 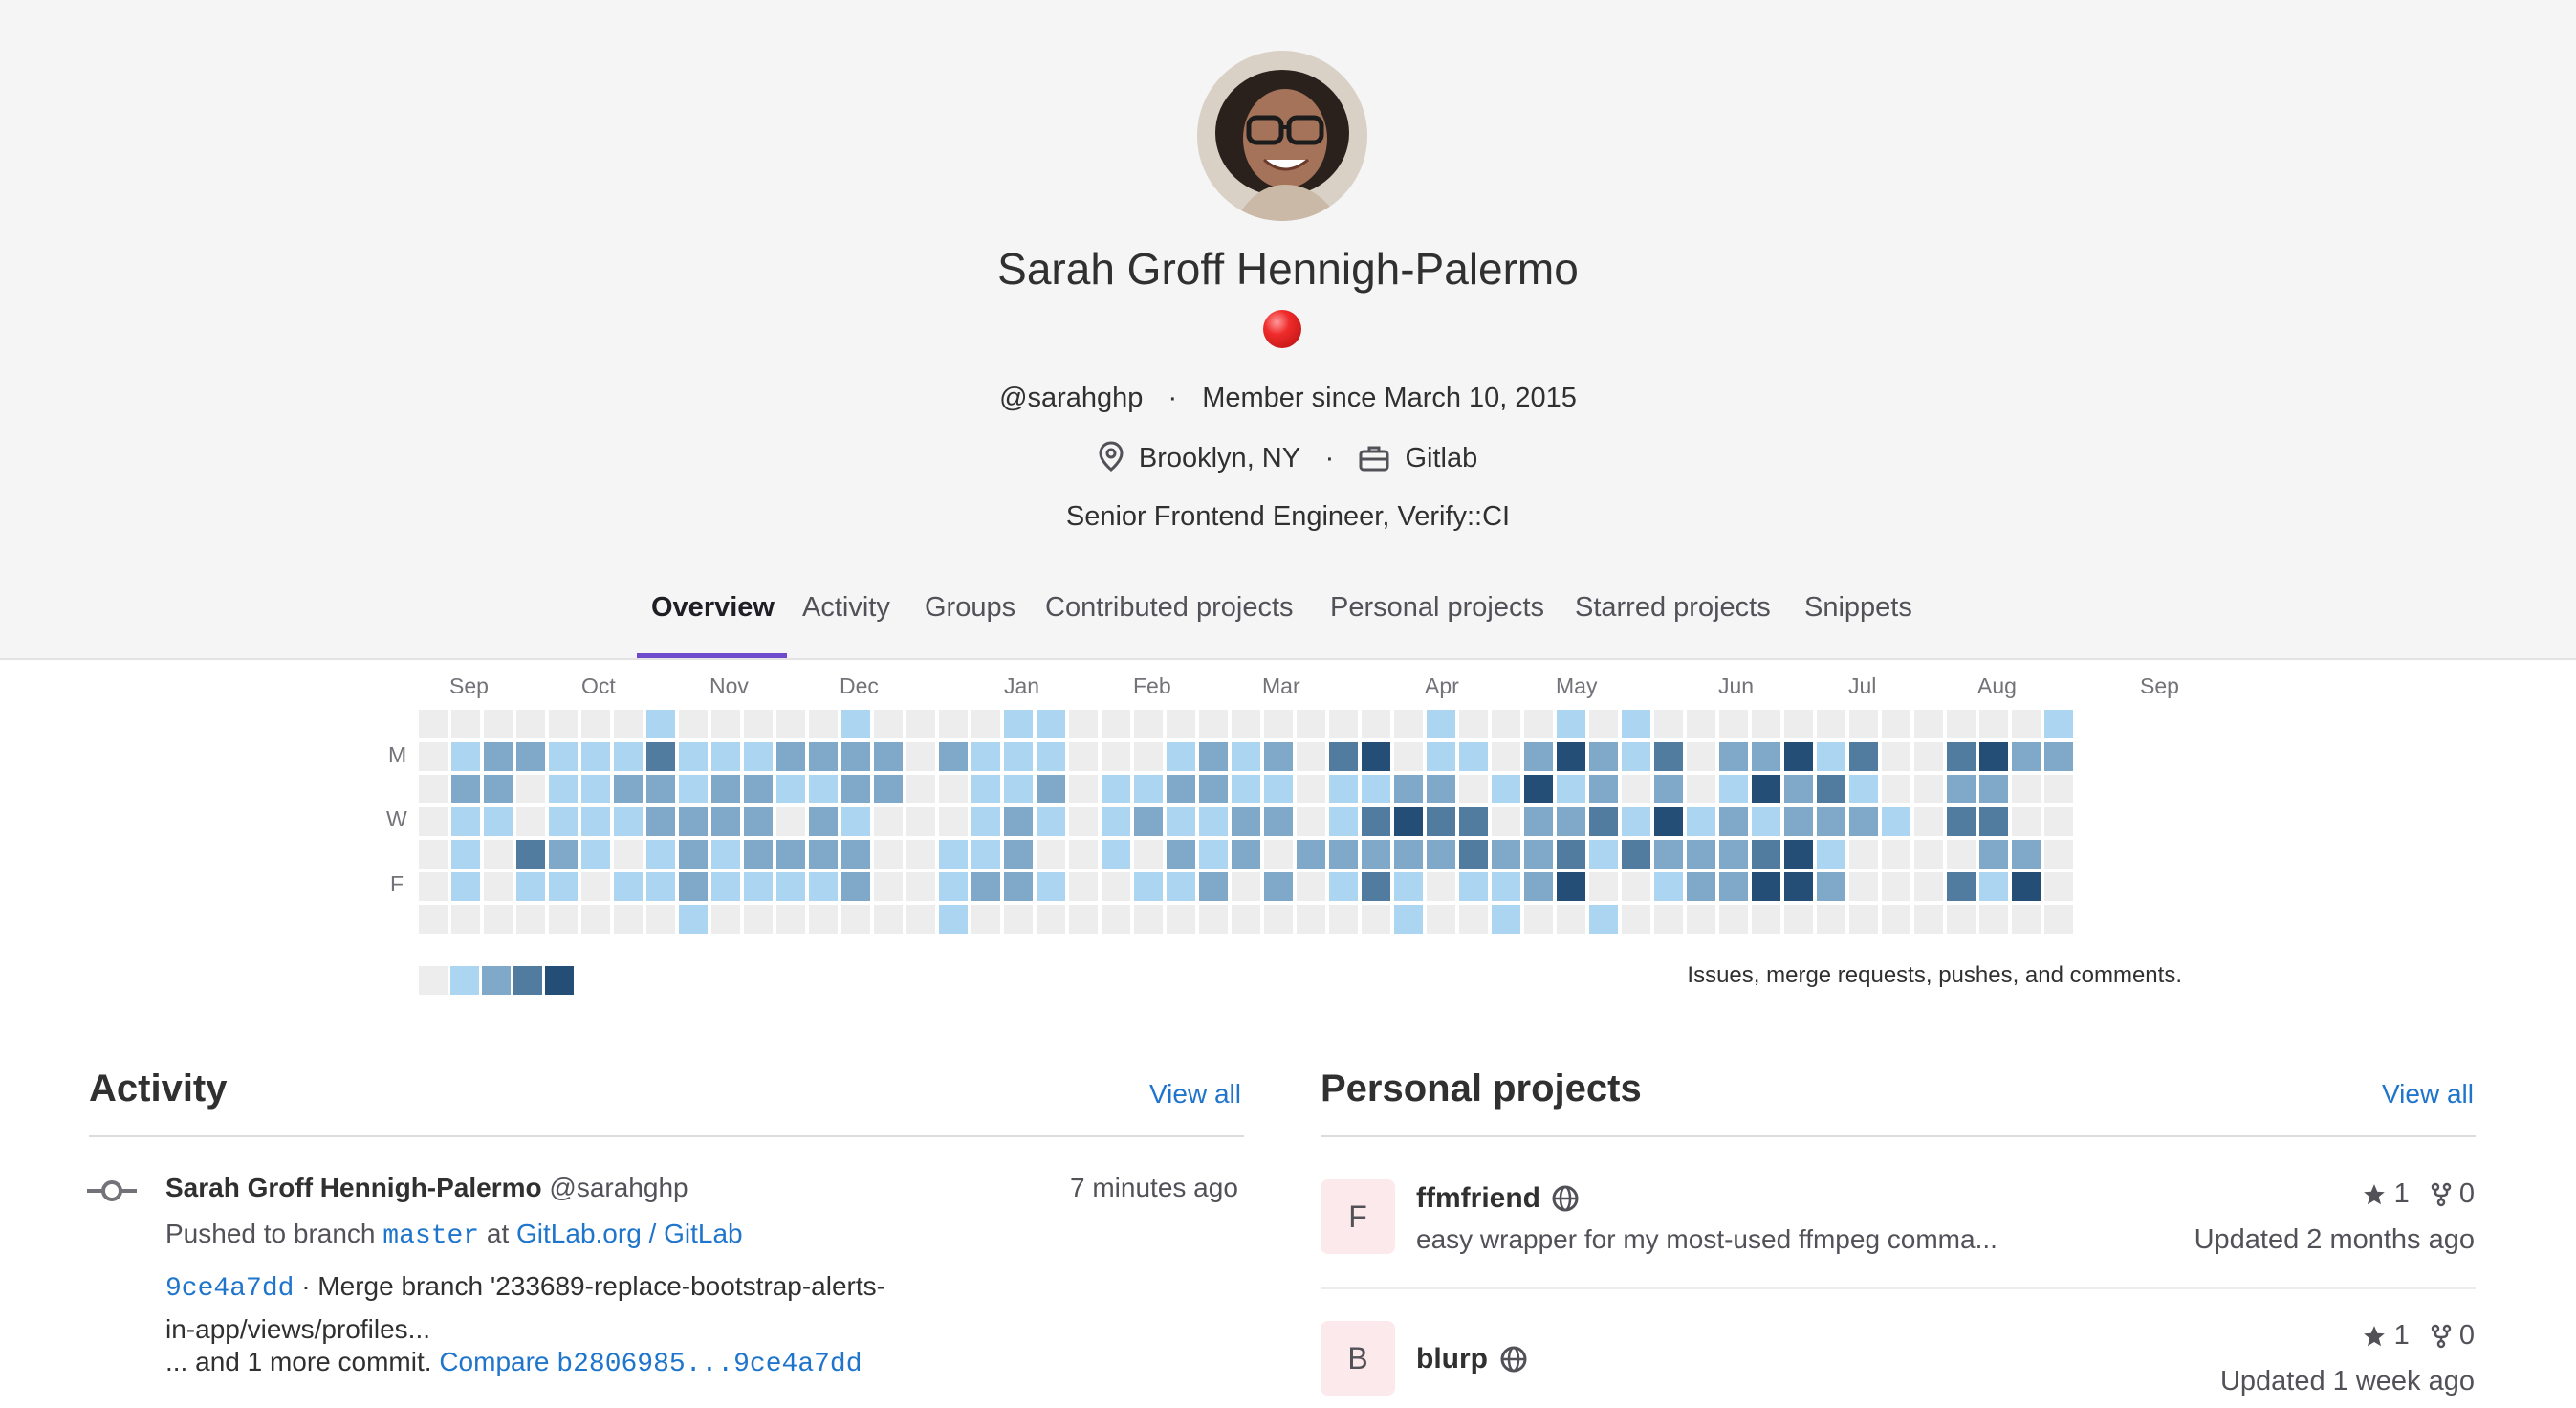 I want to click on tab-overview: Overview, so click(x=713, y=608).